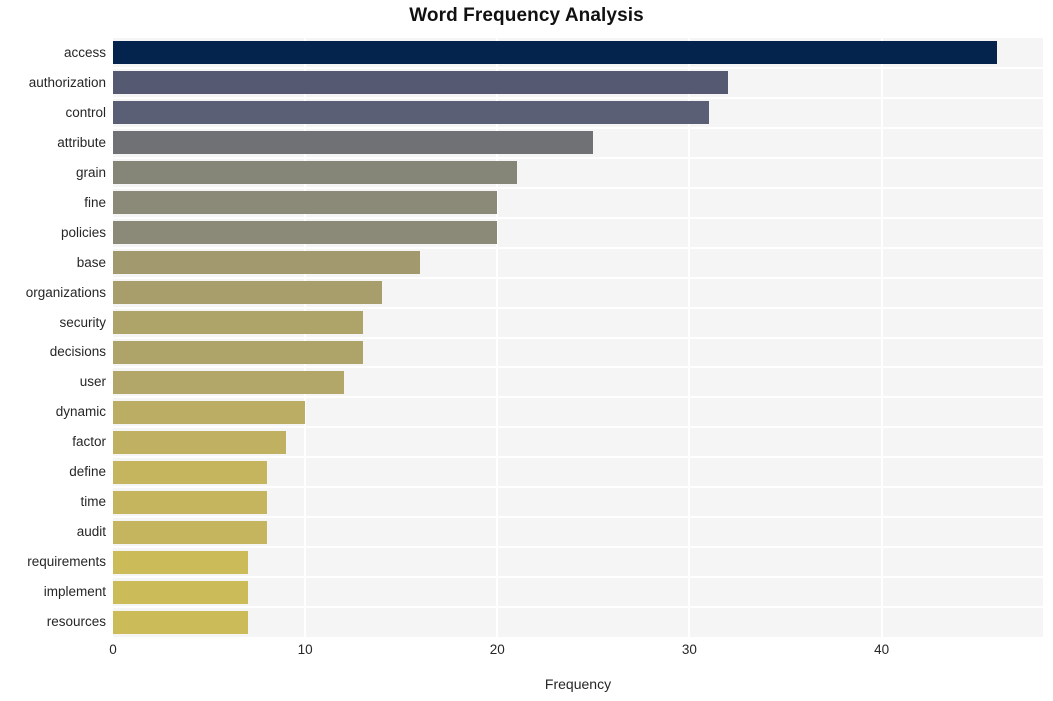  I want to click on y-tick-label-base: base, so click(91, 262).